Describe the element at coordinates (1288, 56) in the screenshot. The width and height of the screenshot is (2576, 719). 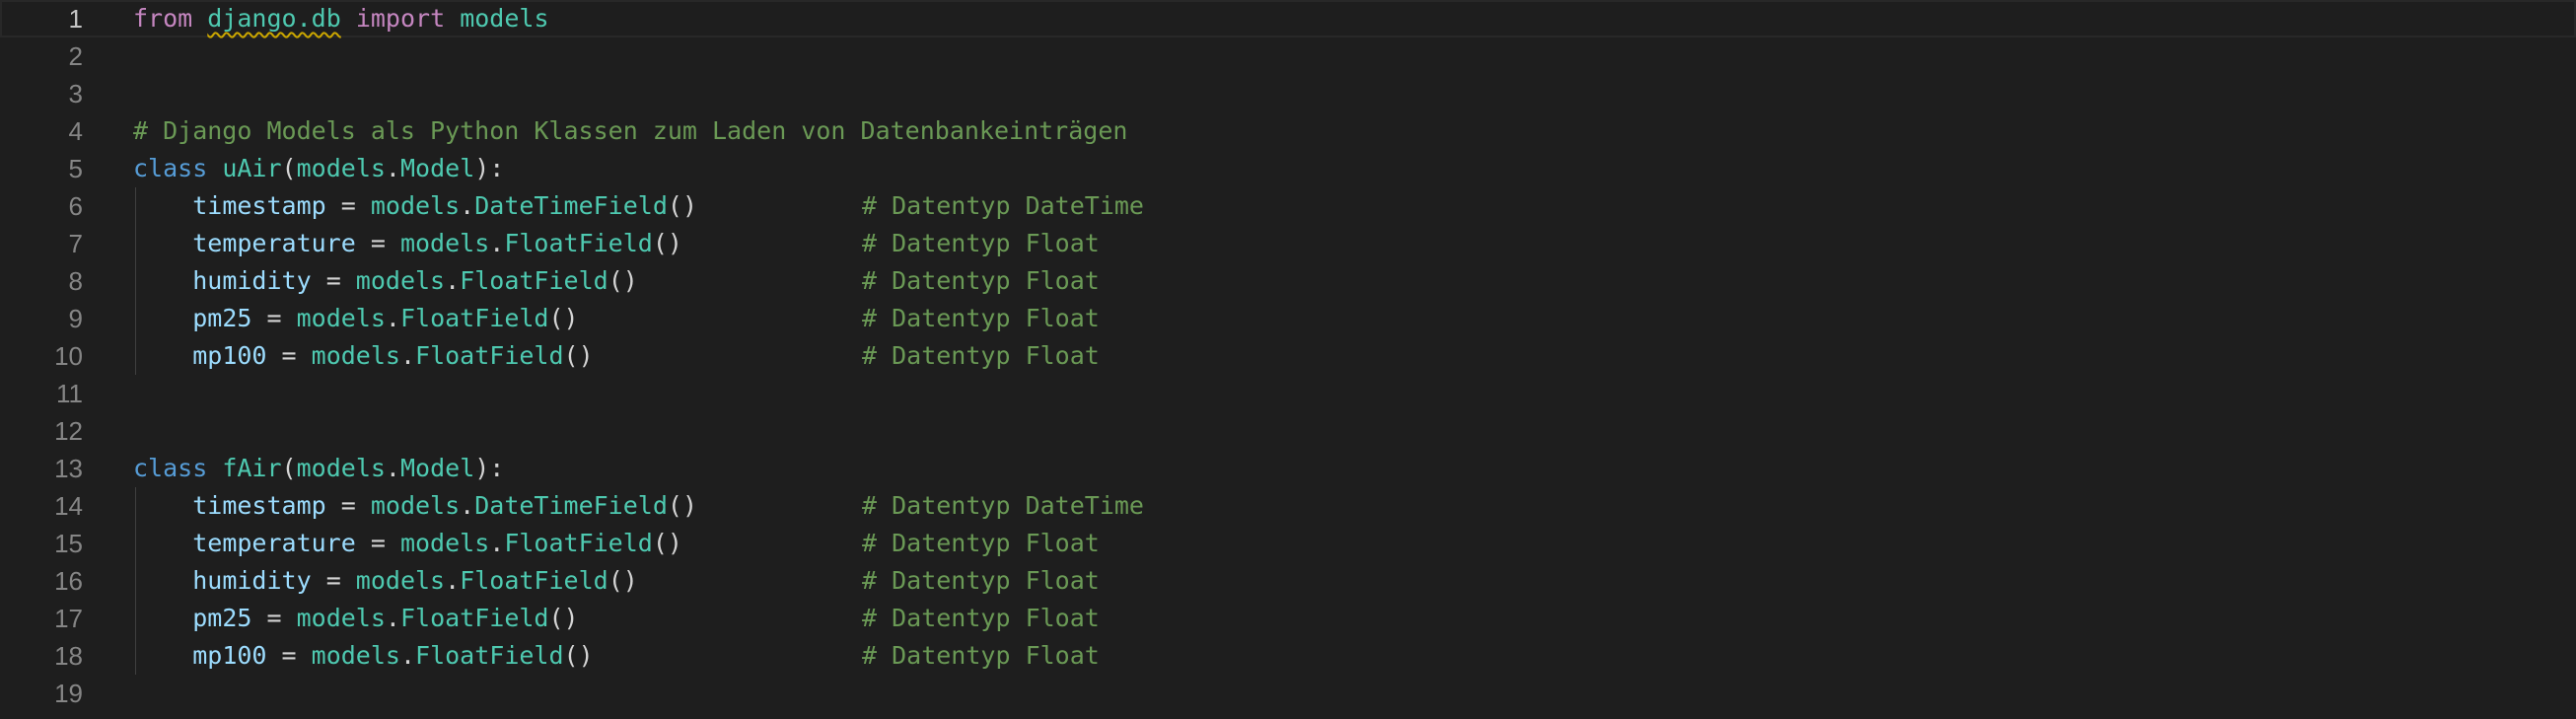
I see `code-line: 2` at that location.